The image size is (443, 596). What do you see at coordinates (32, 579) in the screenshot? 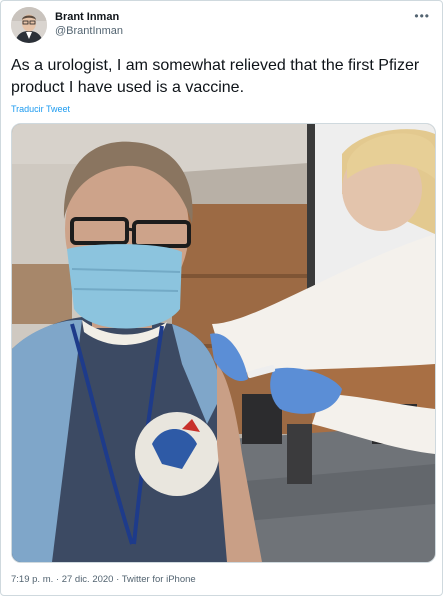
I see `tweet-time: 7:19 p. m.` at bounding box center [32, 579].